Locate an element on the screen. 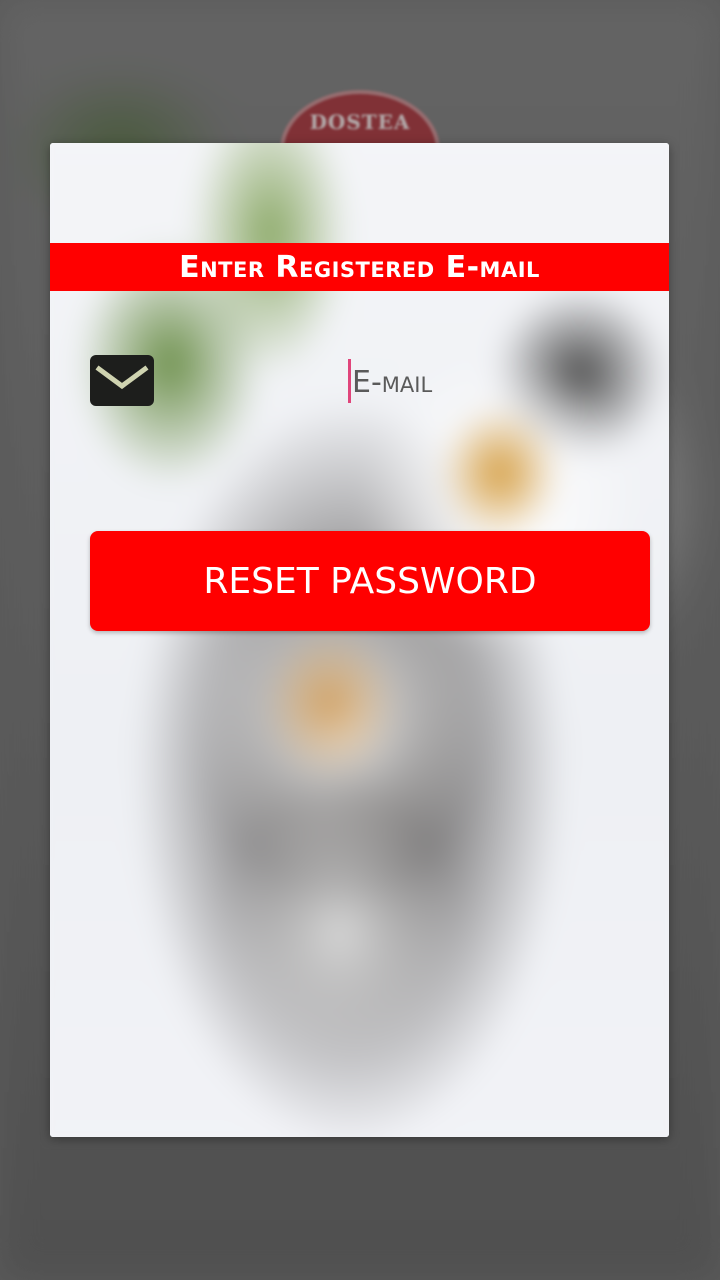 Image resolution: width=720 pixels, height=1280 pixels. dialog-title-banner: Enter Registered E-mail is located at coordinates (359, 267).